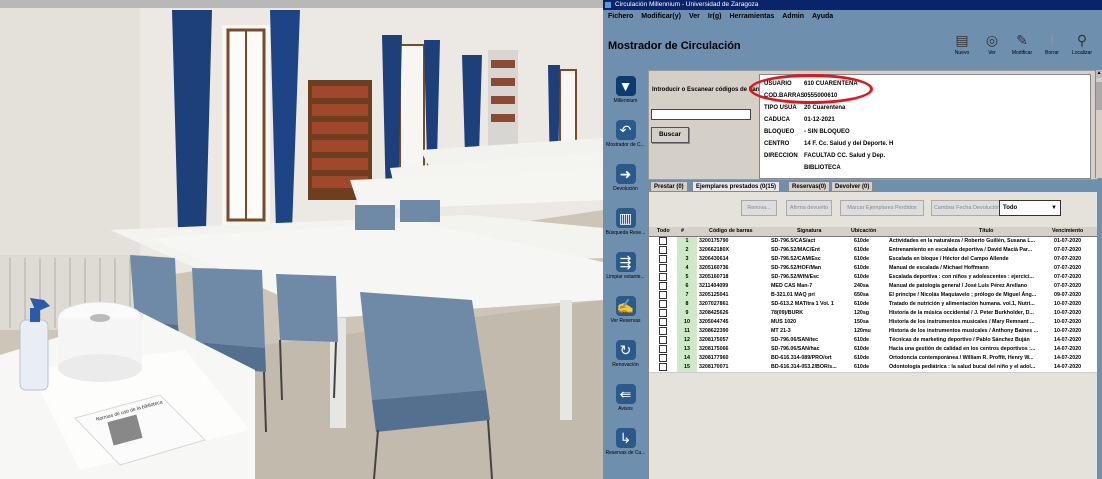  I want to click on nav-notices: ⇚ Avisos, so click(625, 402).